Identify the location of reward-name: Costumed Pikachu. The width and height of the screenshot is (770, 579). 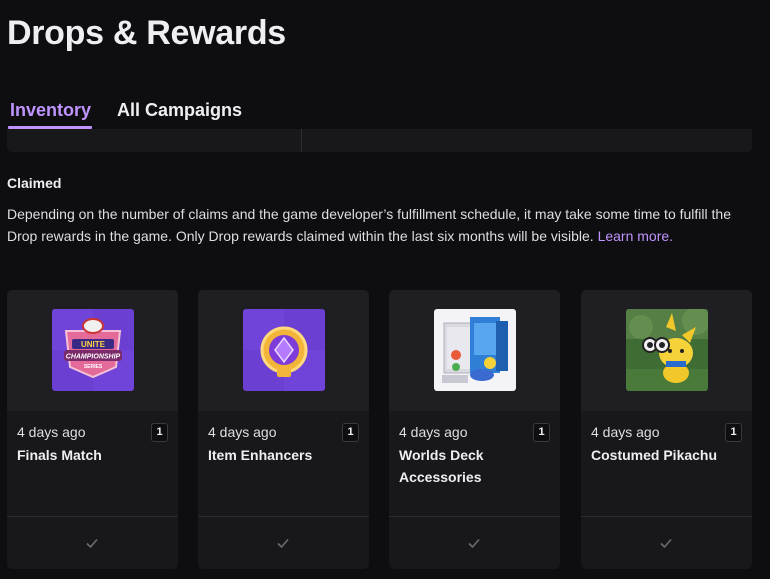
(654, 455).